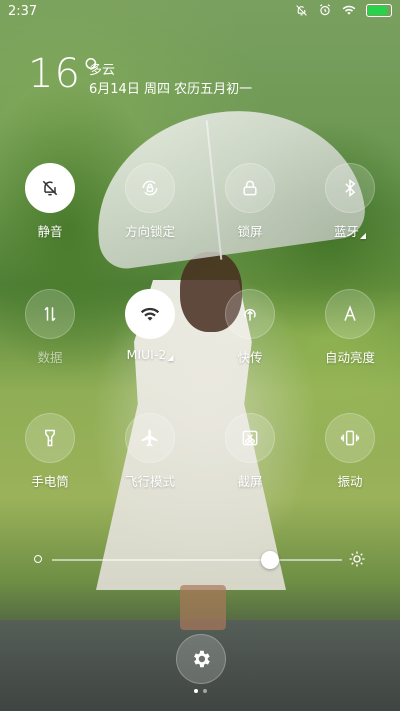 This screenshot has width=400, height=711. I want to click on toggle-label-text: 方向锁定, so click(149, 231).